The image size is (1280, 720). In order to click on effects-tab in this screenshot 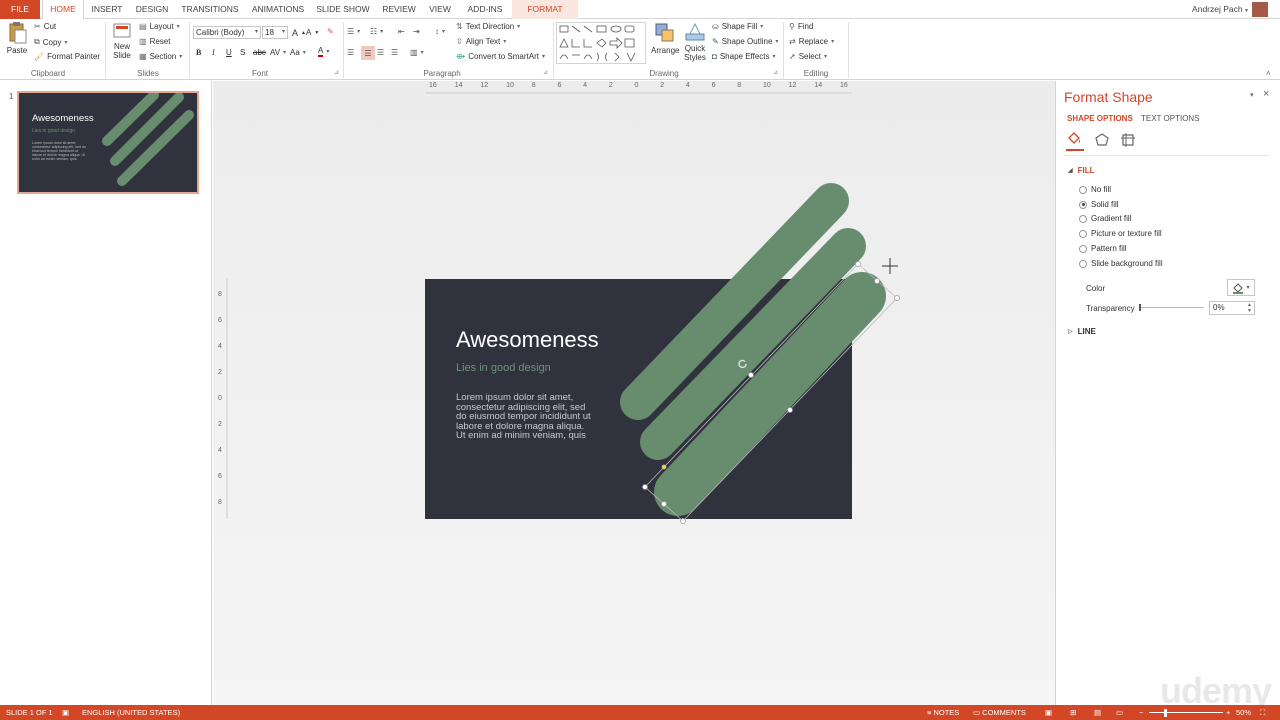, I will do `click(1102, 141)`.